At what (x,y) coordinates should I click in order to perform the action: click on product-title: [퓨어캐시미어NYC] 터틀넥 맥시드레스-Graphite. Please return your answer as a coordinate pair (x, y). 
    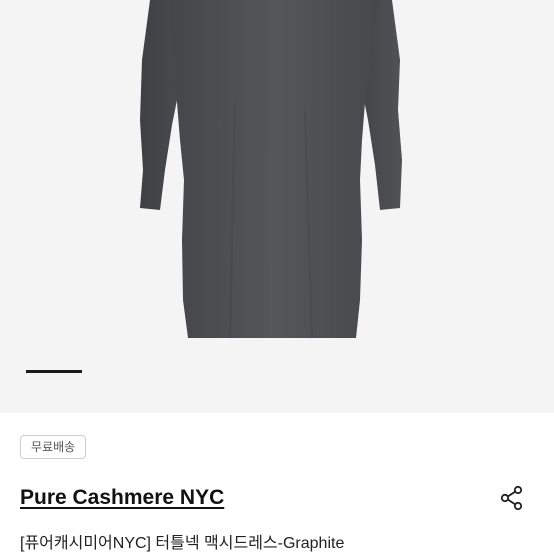
    Looking at the image, I should click on (182, 543).